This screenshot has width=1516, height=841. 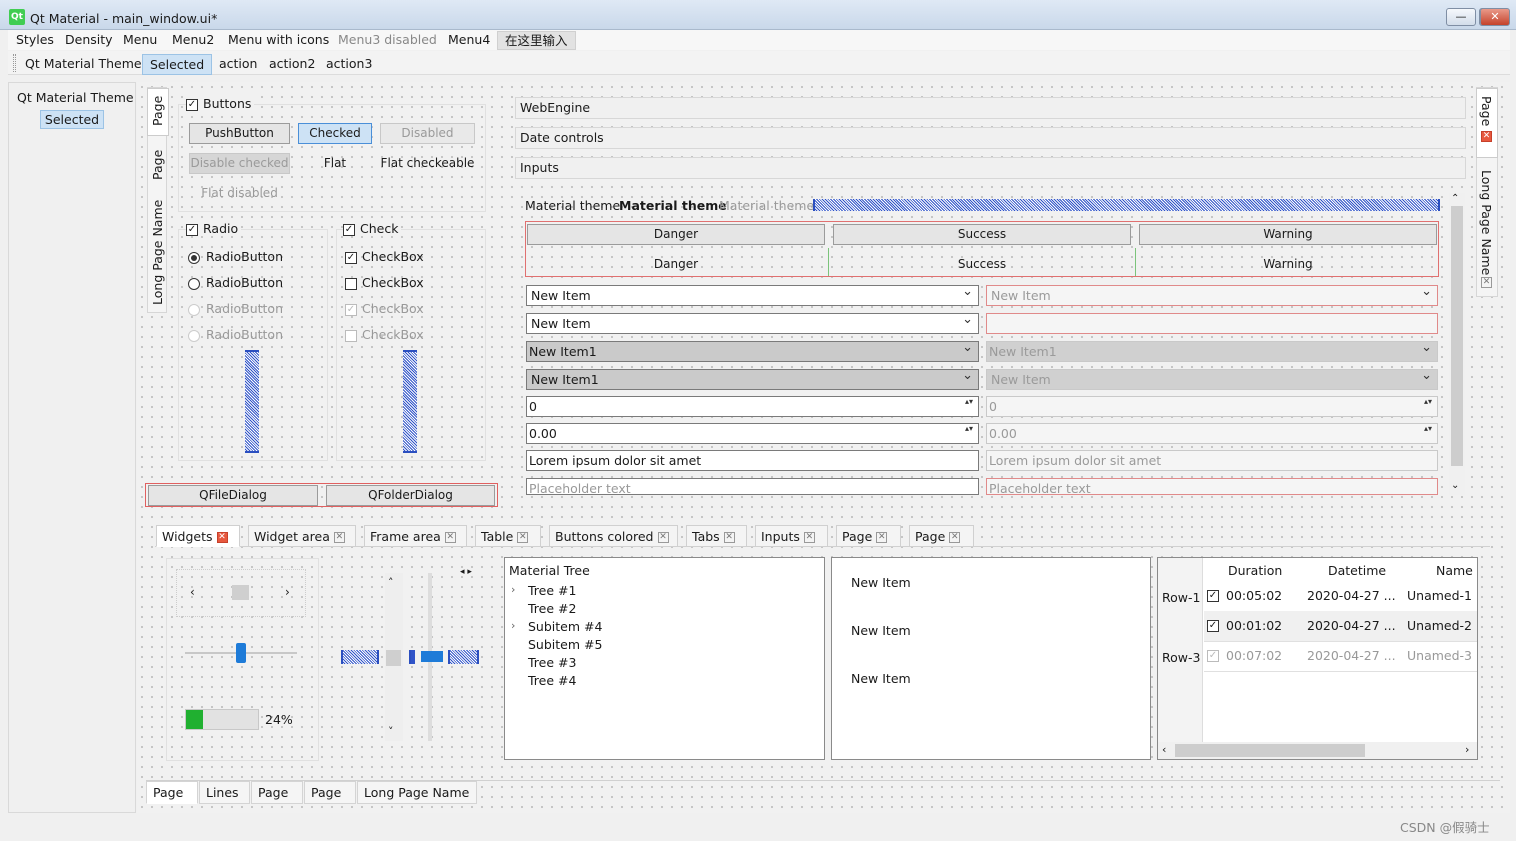 What do you see at coordinates (1495, 17) in the screenshot?
I see `close-button: ✕` at bounding box center [1495, 17].